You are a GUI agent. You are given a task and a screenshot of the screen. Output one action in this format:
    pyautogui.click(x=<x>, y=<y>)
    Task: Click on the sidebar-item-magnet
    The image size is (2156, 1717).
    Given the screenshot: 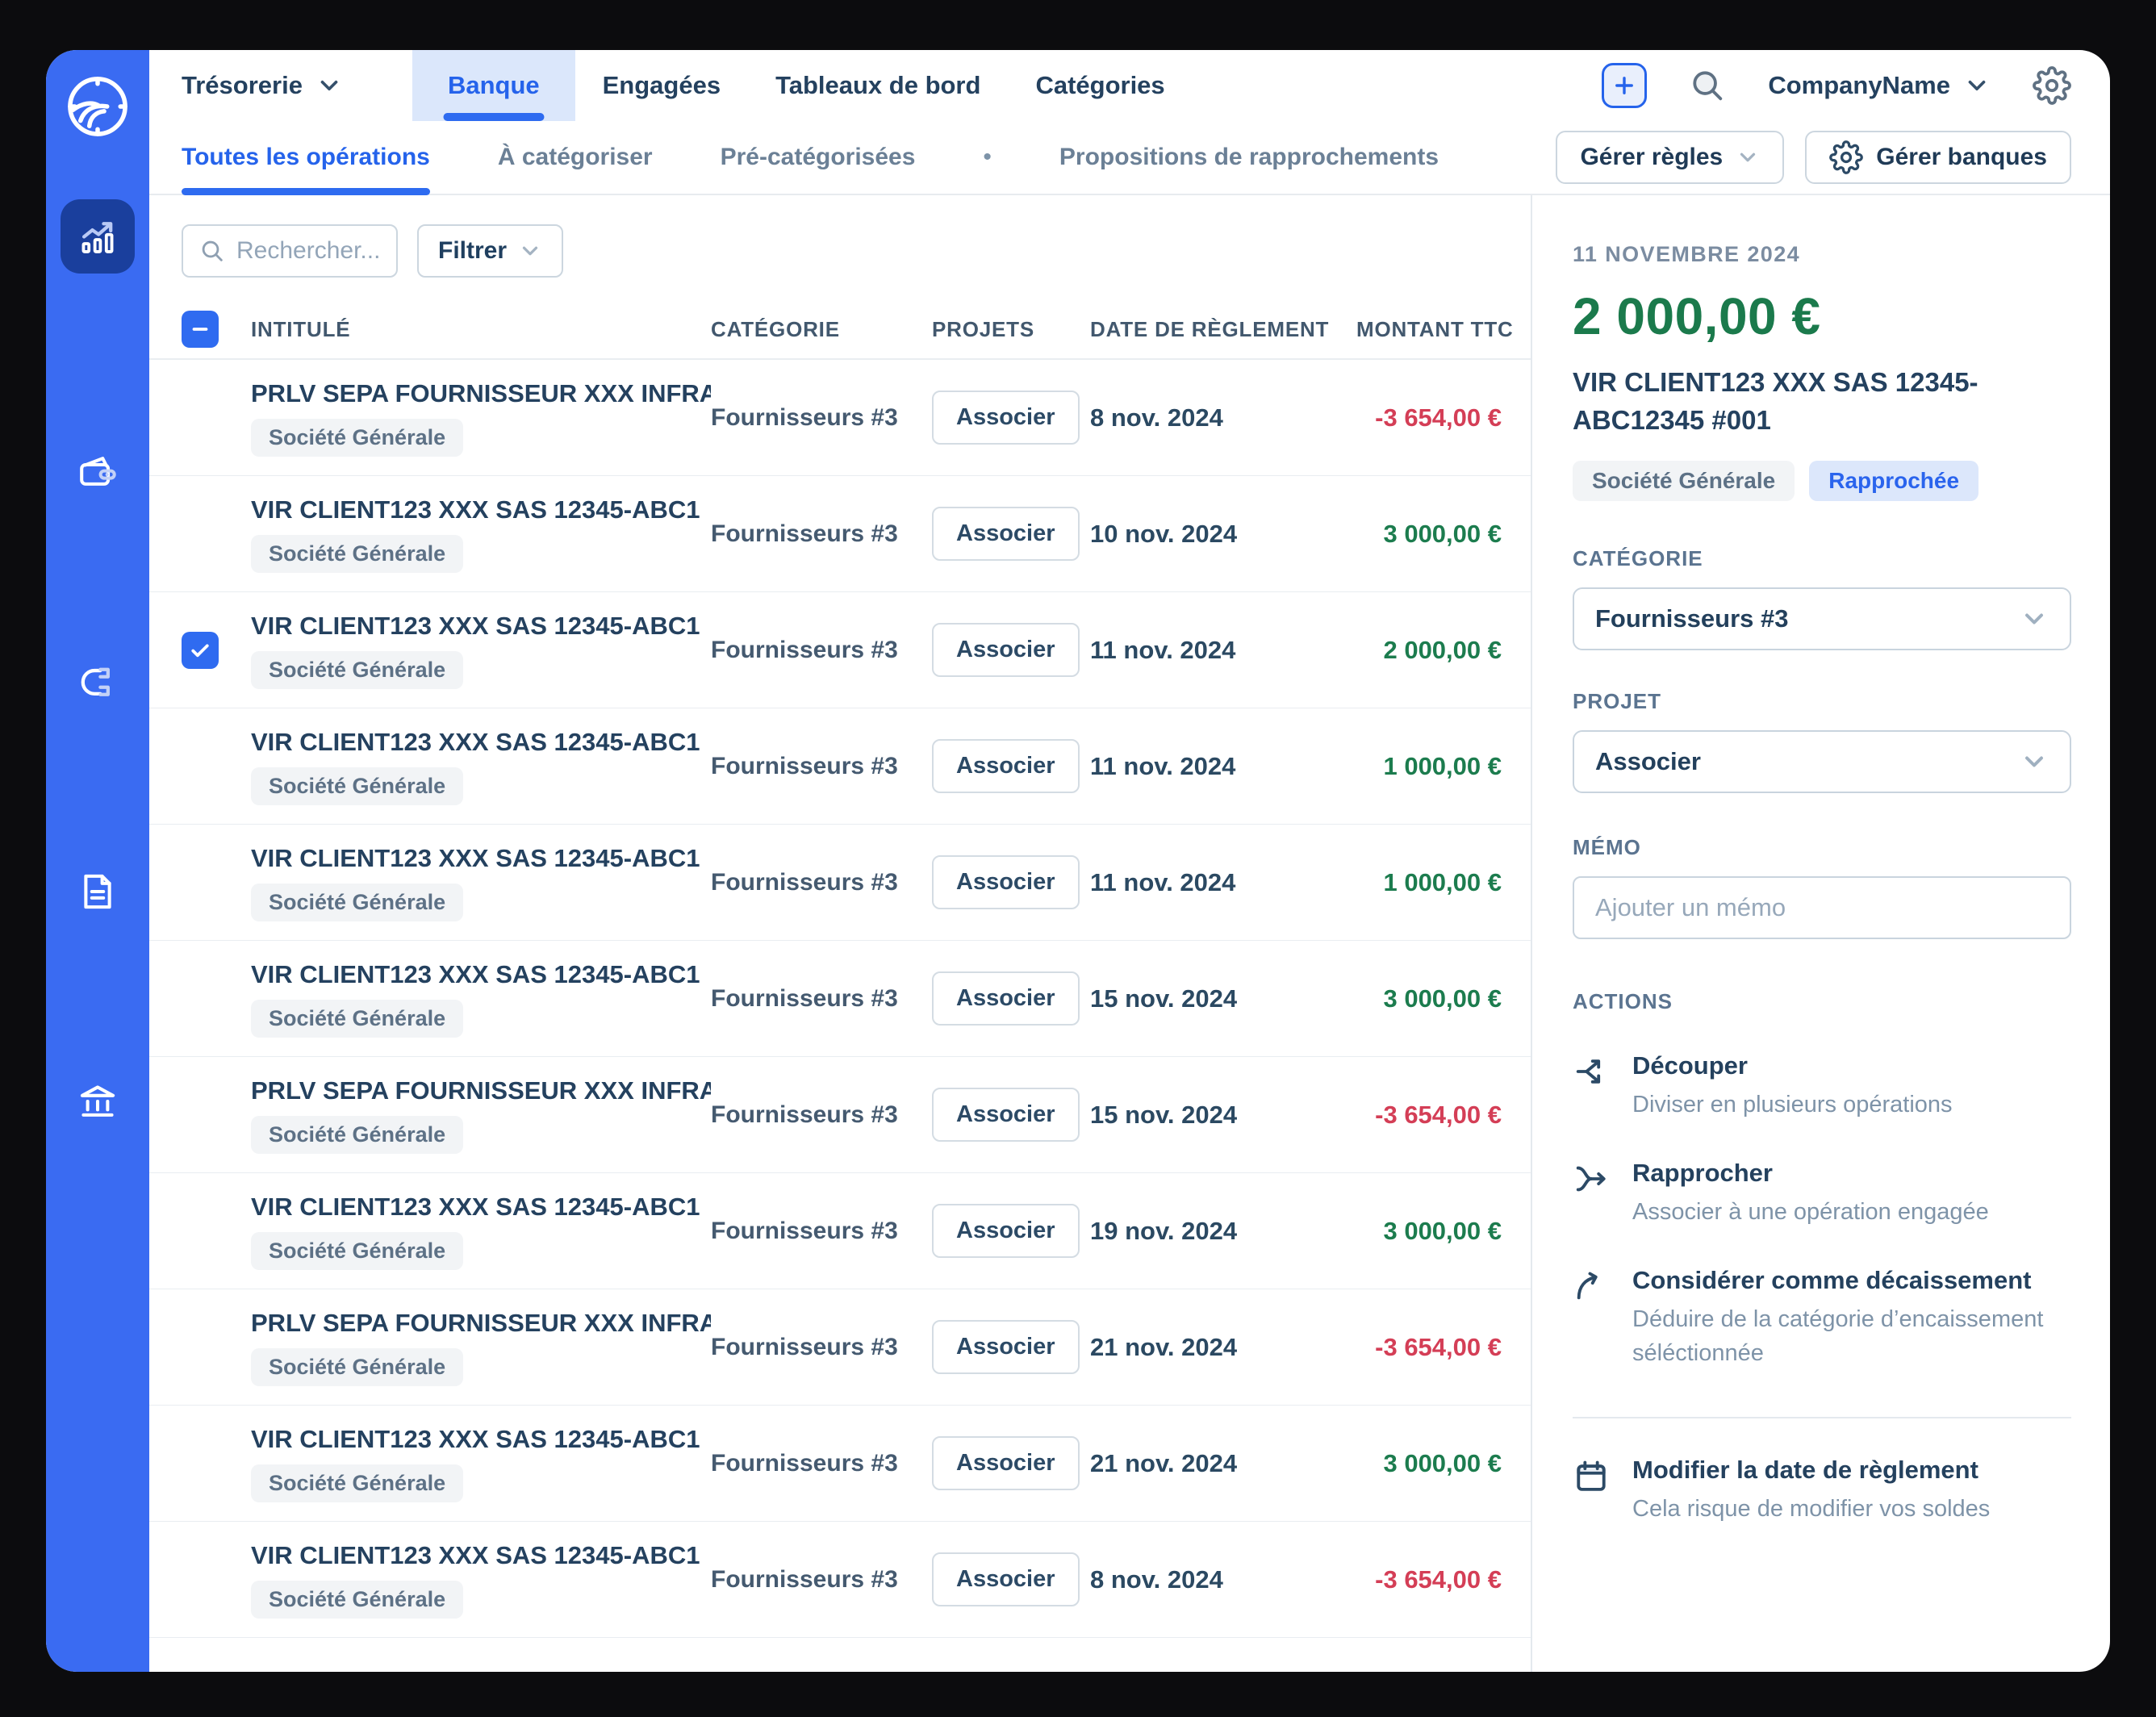 What is the action you would take?
    pyautogui.click(x=98, y=682)
    